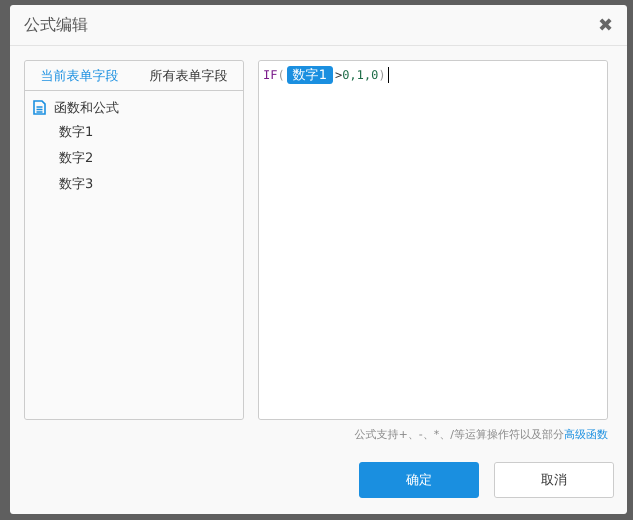  I want to click on arguments: 0,1,0, so click(360, 75).